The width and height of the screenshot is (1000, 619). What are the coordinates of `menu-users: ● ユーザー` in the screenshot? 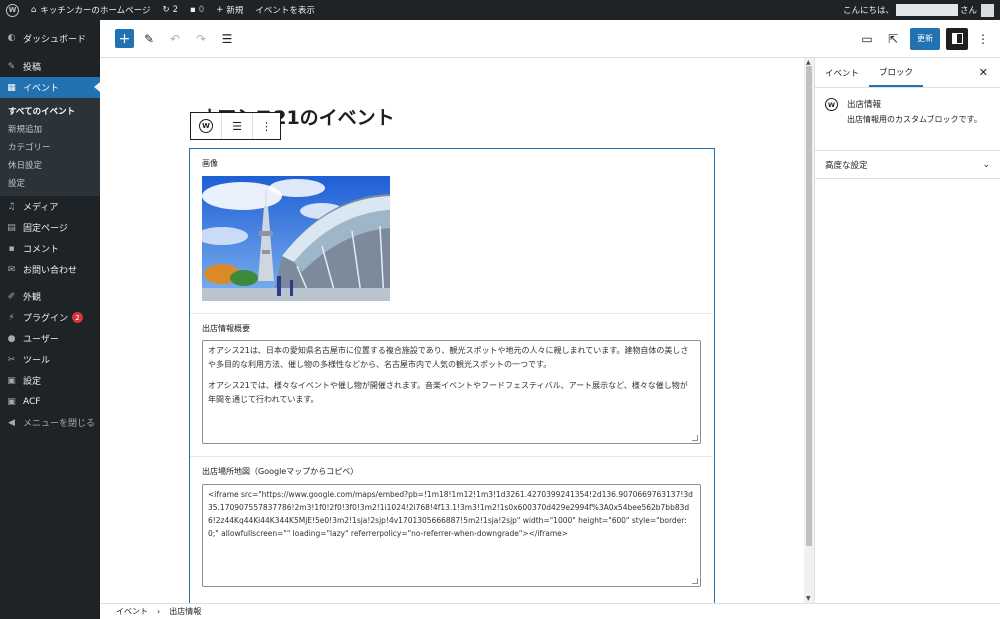 It's located at (50, 338).